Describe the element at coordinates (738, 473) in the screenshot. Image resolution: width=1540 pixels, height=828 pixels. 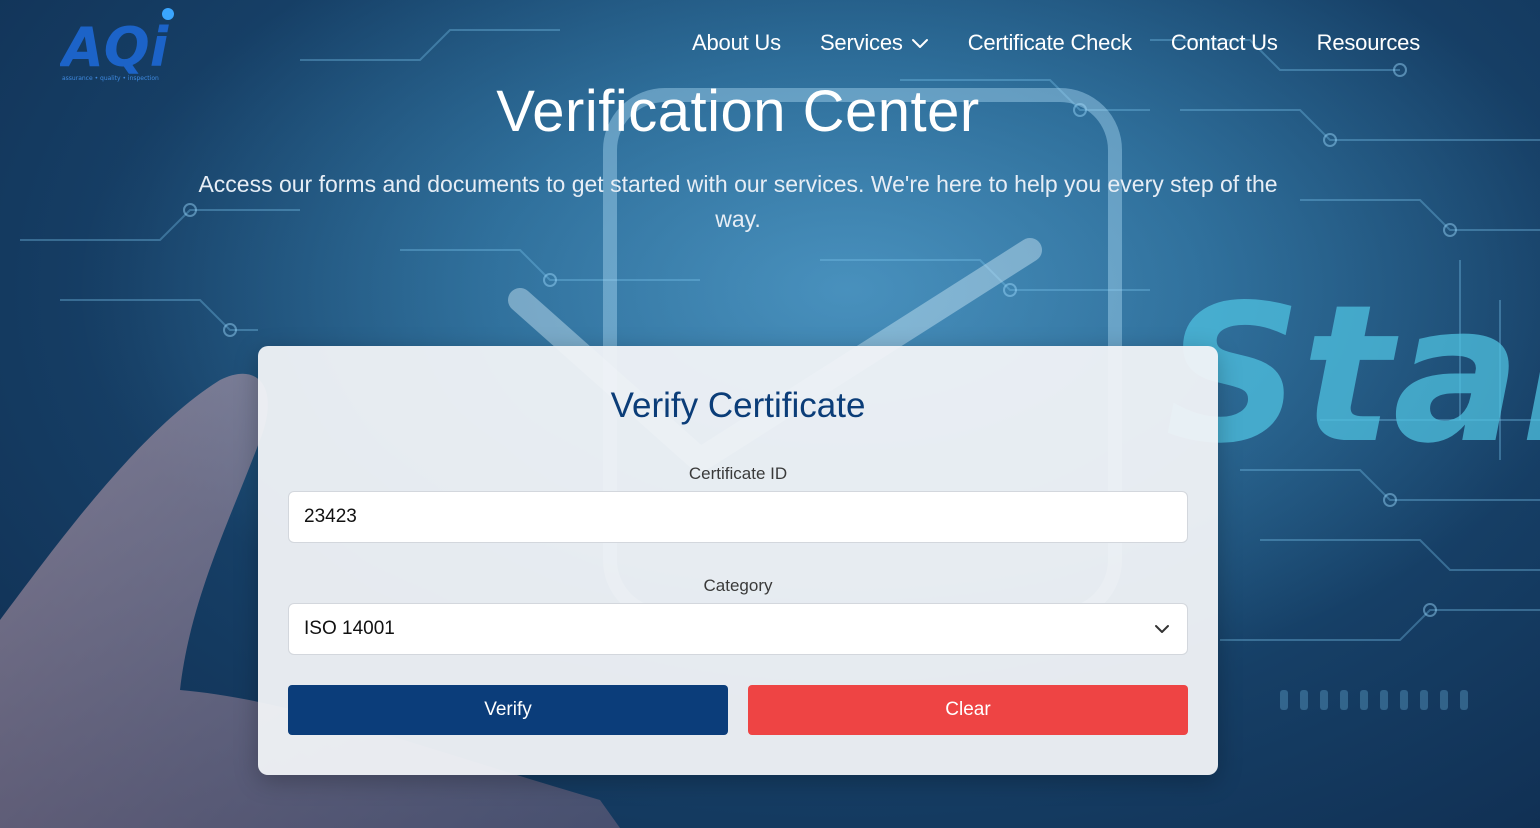
I see `certificate-id-label: Certificate ID` at that location.